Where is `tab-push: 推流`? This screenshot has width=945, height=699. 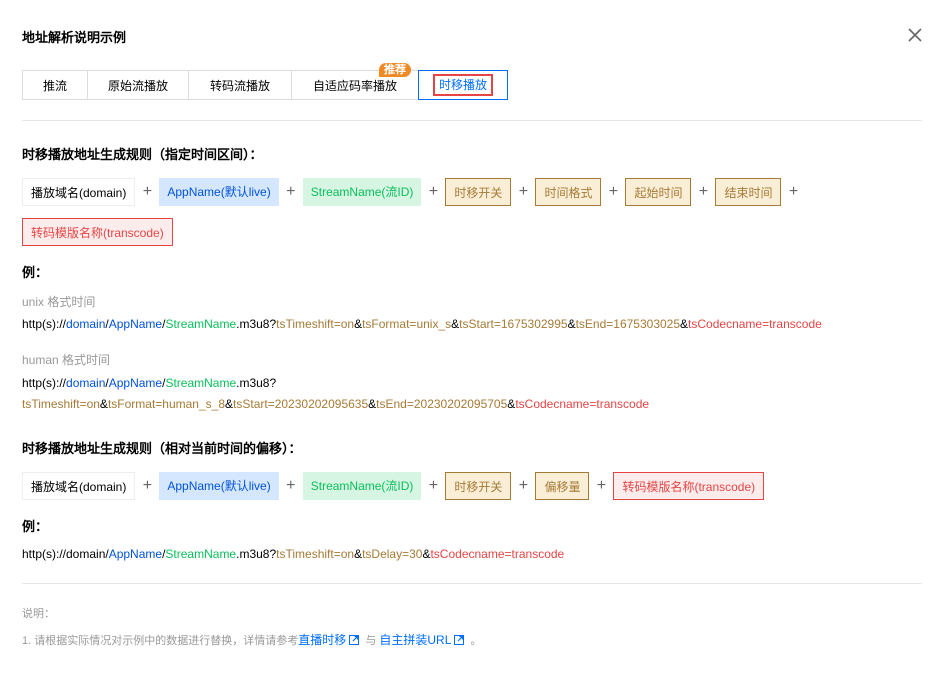
tab-push: 推流 is located at coordinates (54, 85).